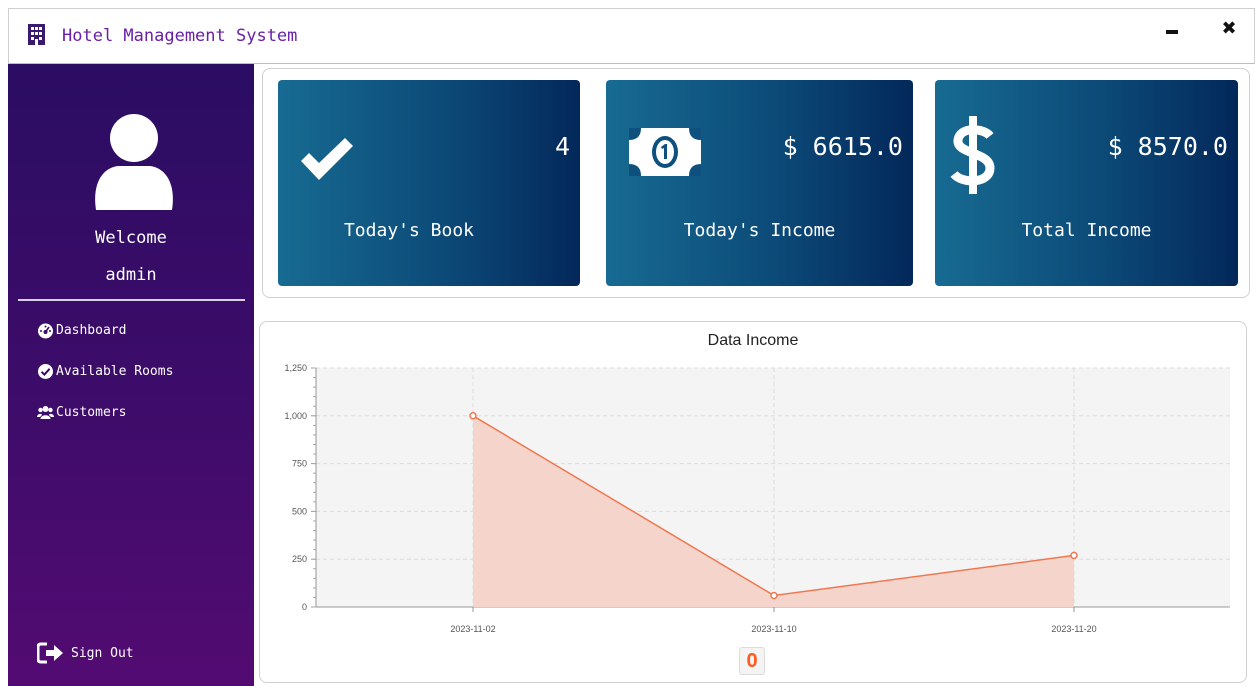 The height and width of the screenshot is (686, 1255). I want to click on x-tick-label: 2023-11-10, so click(773, 629).